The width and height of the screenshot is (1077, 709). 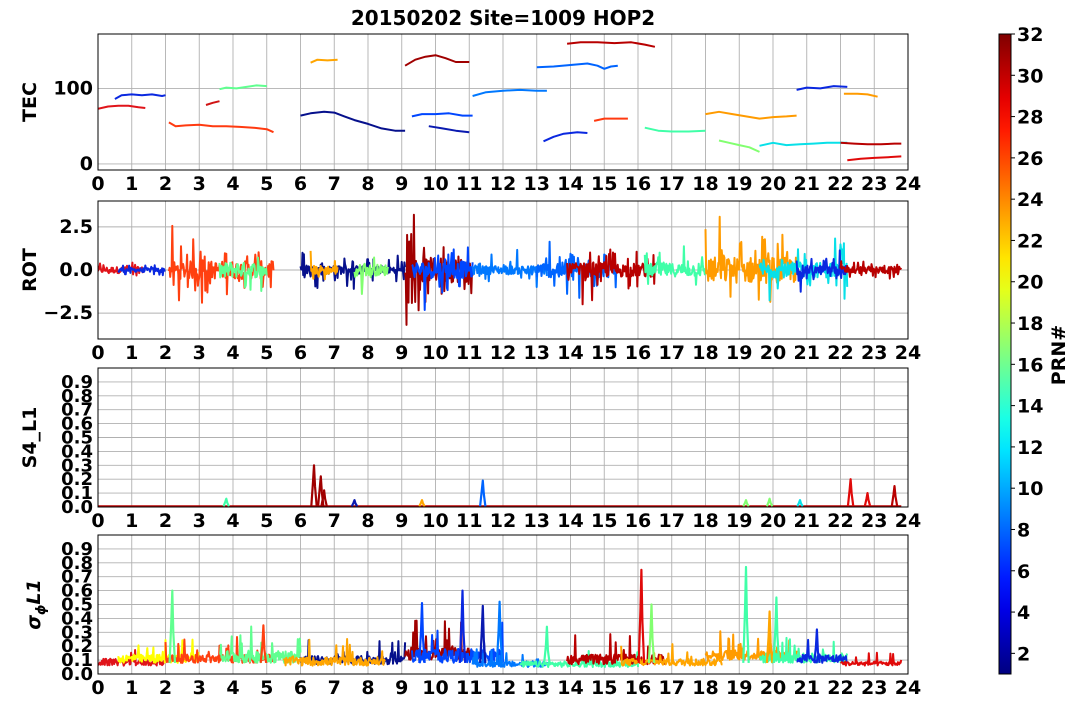 What do you see at coordinates (1030, 324) in the screenshot?
I see `colorbar-tick-label: 18` at bounding box center [1030, 324].